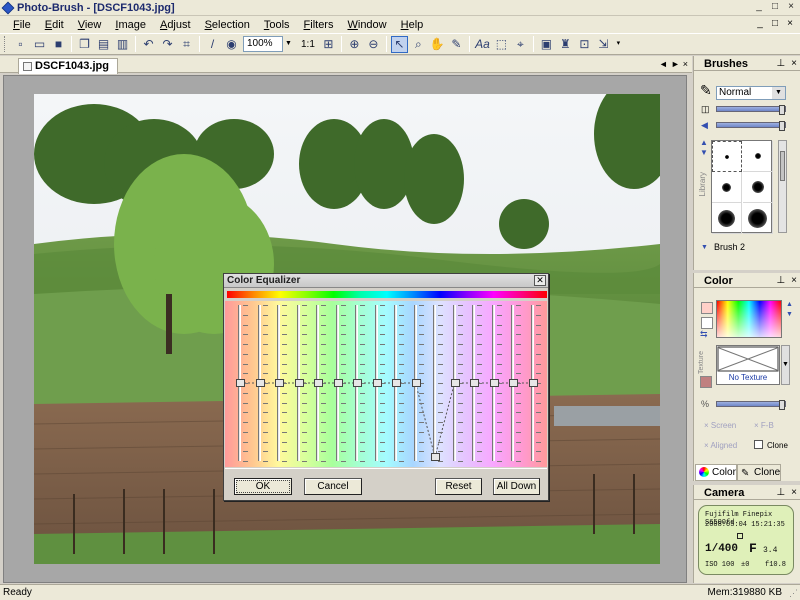 Image resolution: width=800 pixels, height=600 pixels. What do you see at coordinates (749, 319) in the screenshot?
I see `color-picker-field` at bounding box center [749, 319].